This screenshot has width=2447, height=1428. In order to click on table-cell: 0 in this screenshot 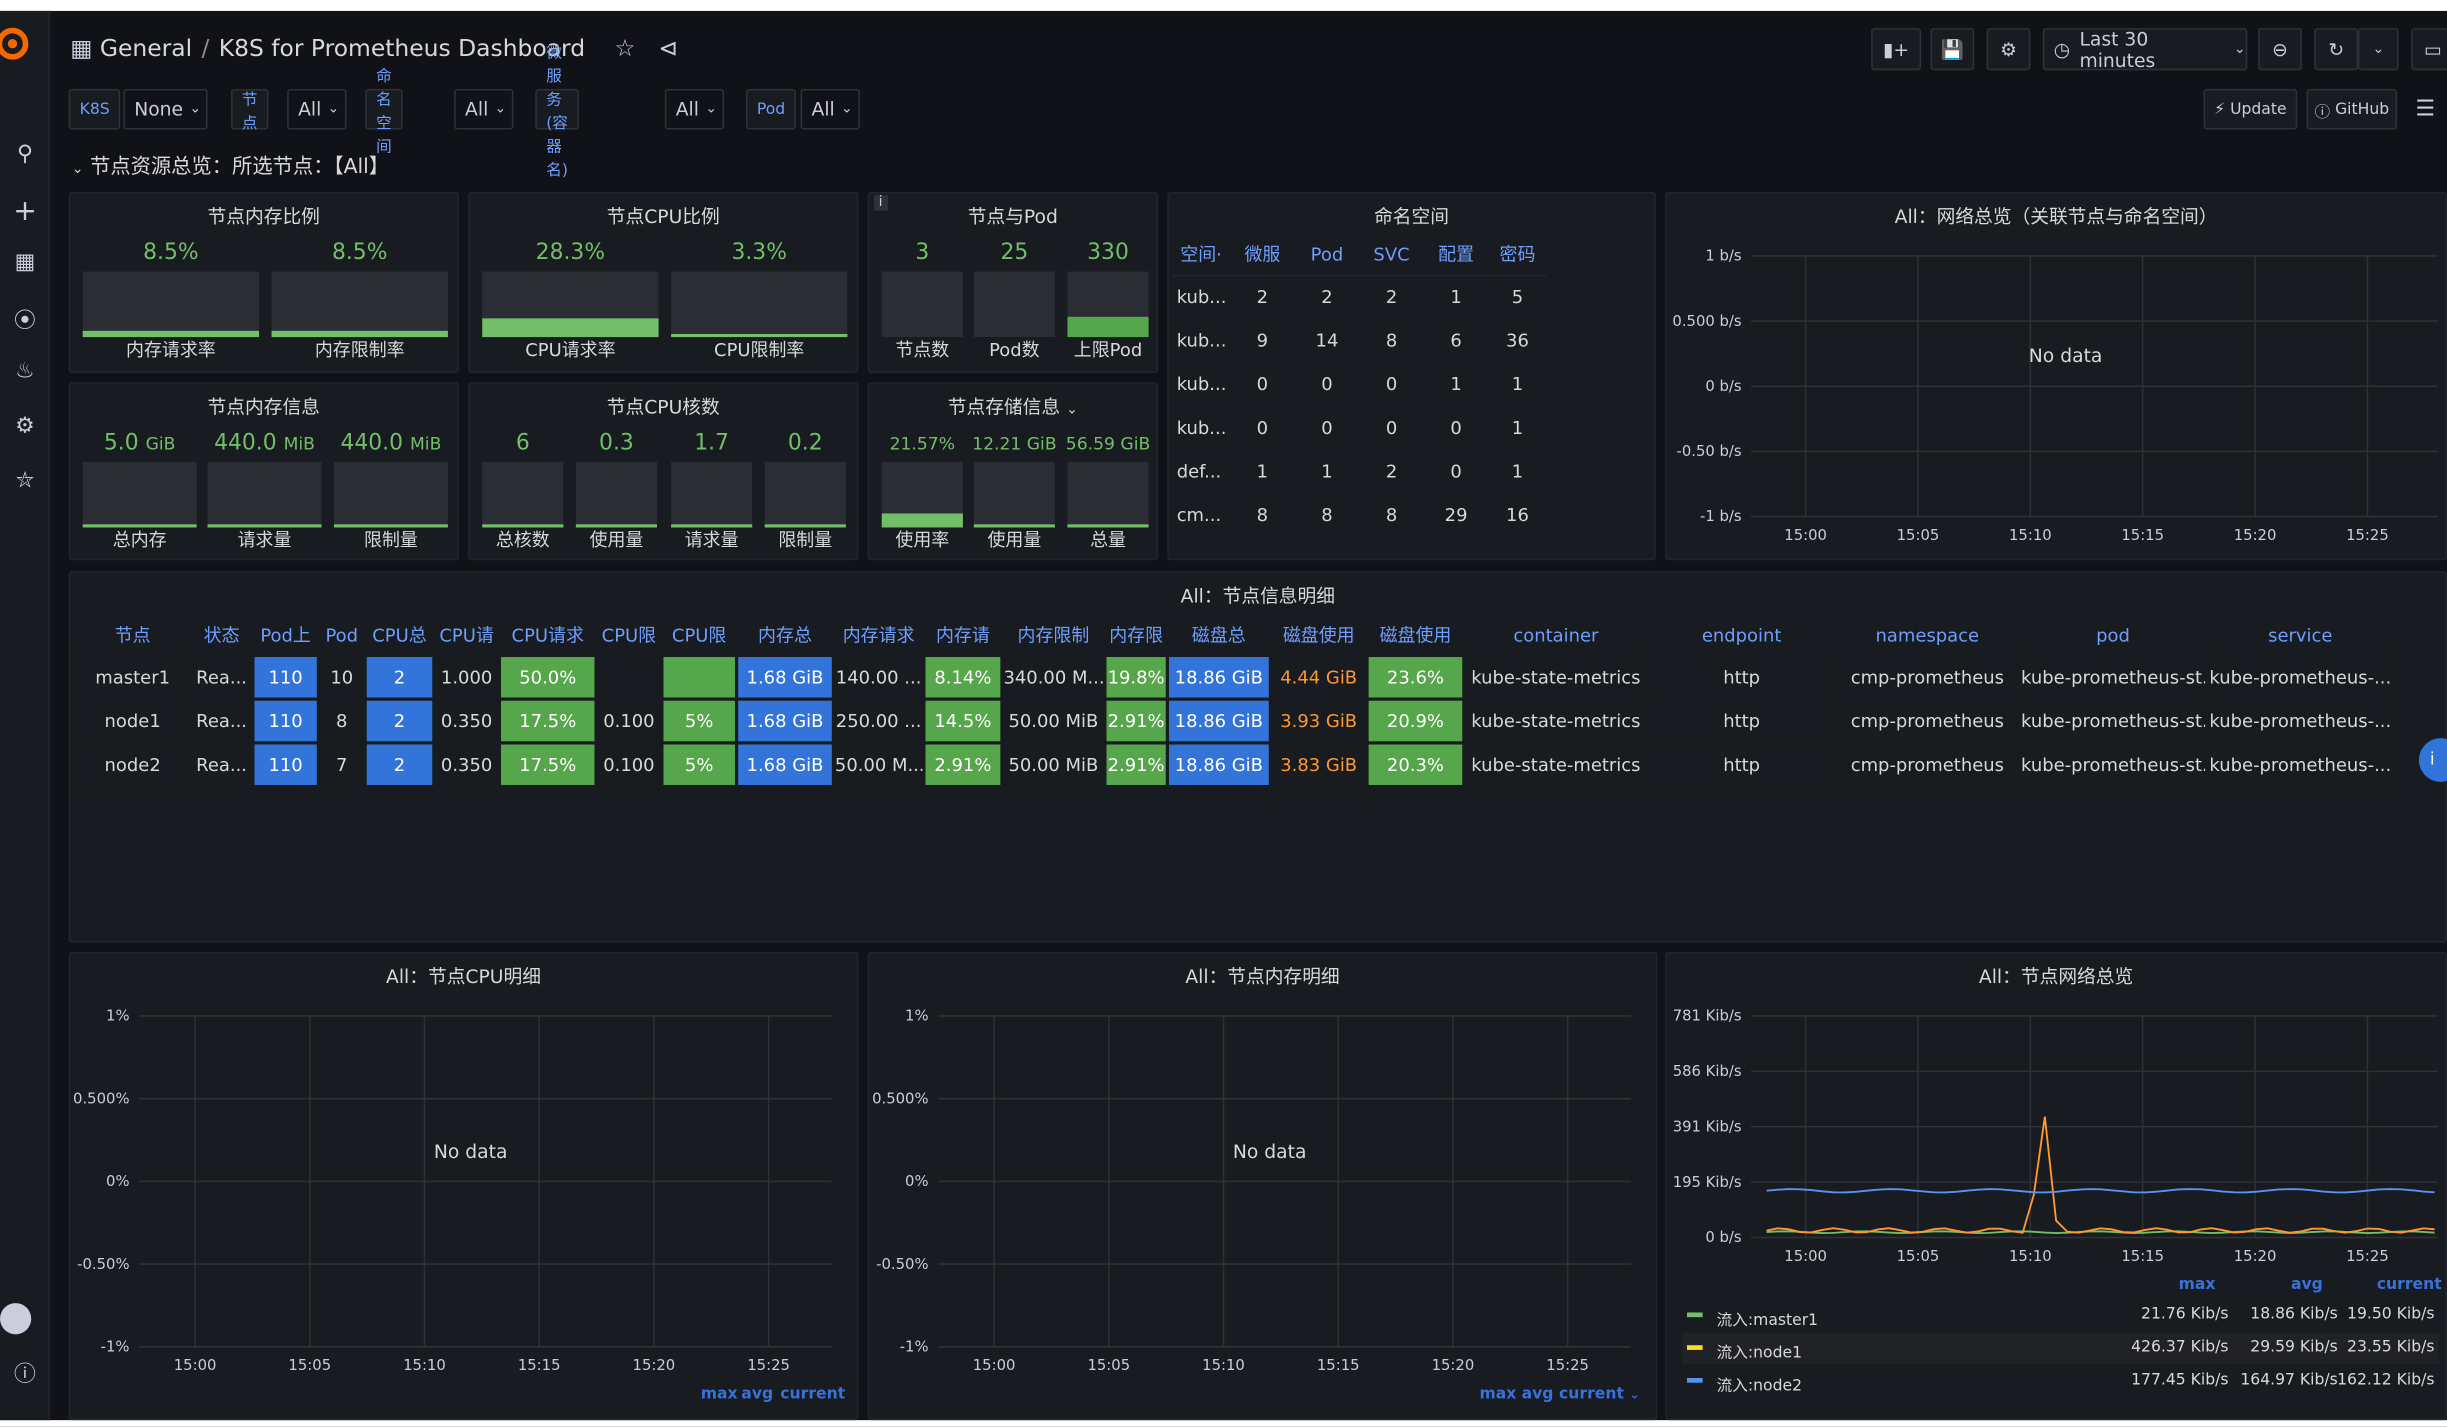, I will do `click(1262, 383)`.